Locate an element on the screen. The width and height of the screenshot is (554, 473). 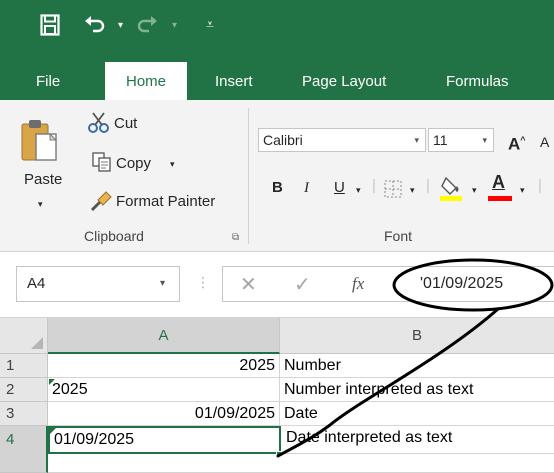
scissors-icon is located at coordinates (98, 122).